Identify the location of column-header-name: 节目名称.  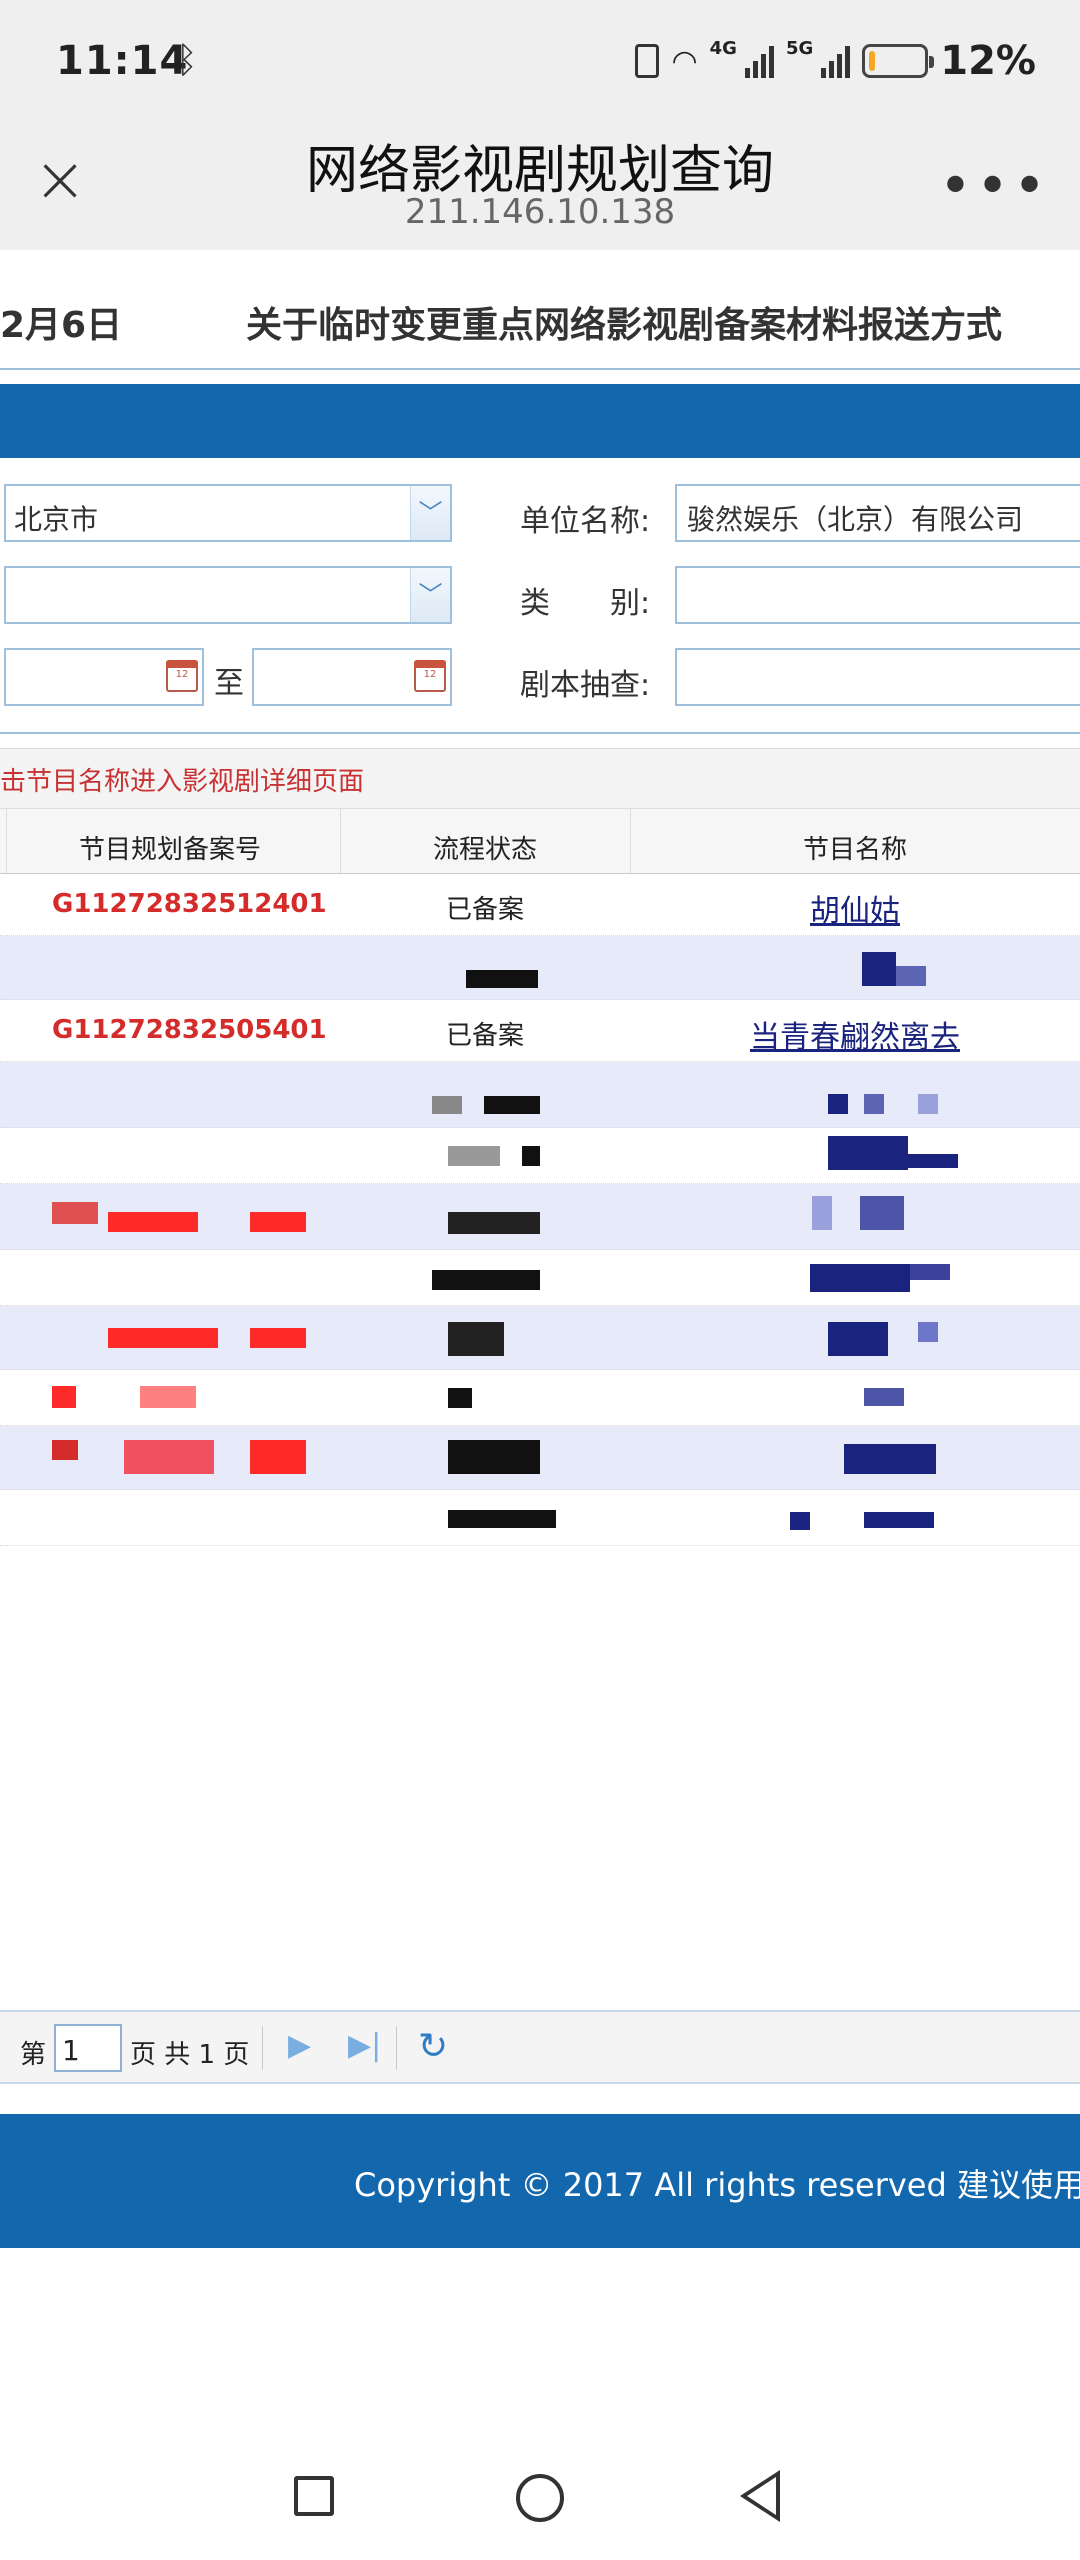
(855, 847).